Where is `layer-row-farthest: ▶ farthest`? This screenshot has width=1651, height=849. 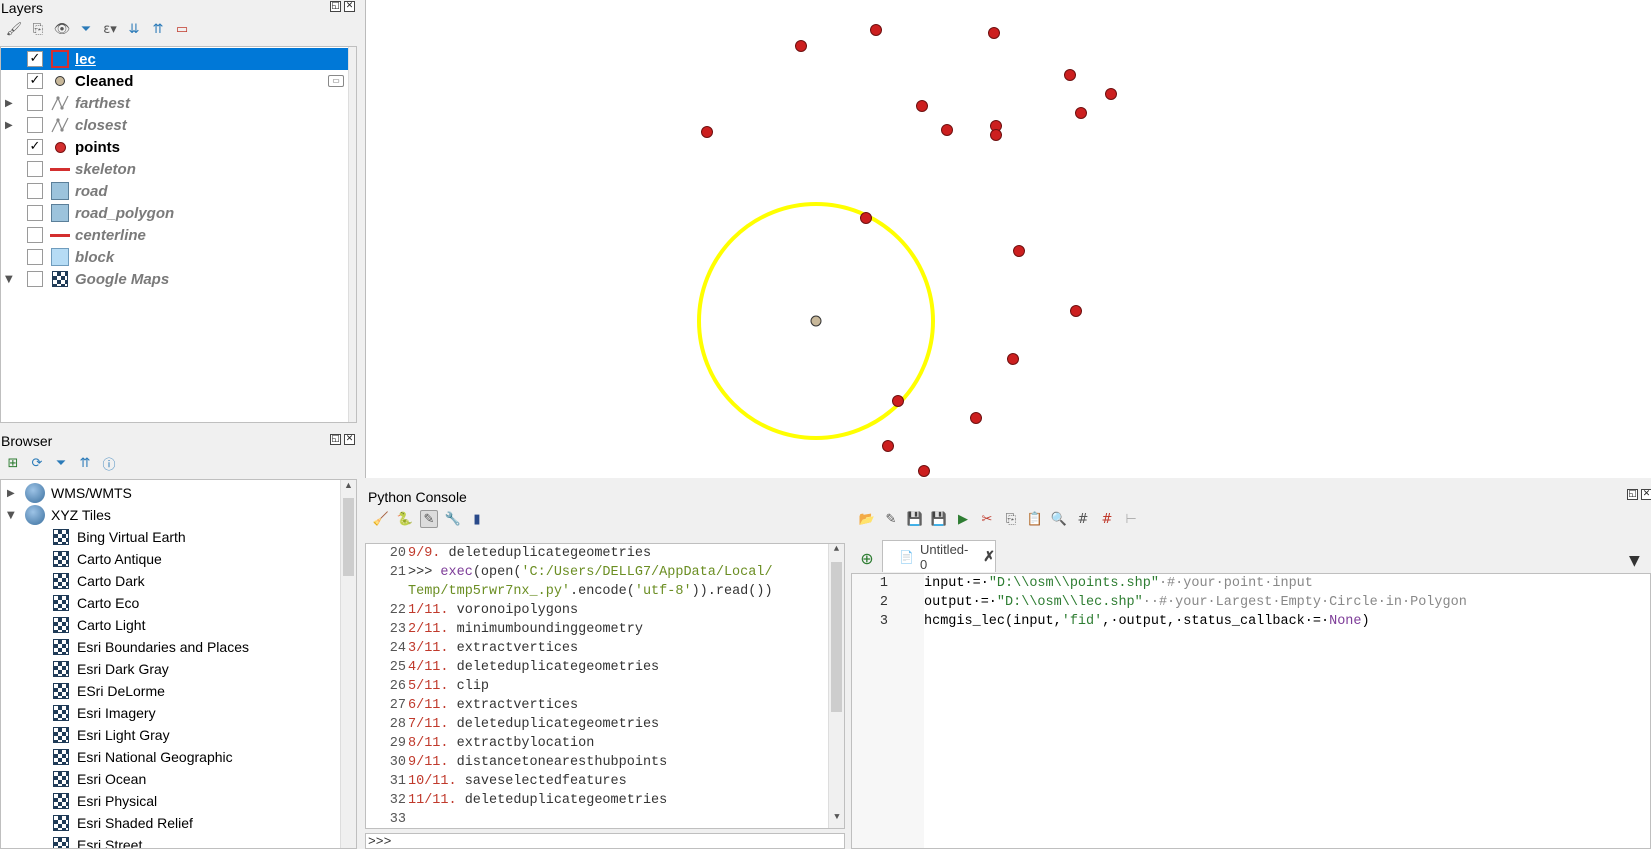
layer-row-farthest: ▶ farthest is located at coordinates (178, 103).